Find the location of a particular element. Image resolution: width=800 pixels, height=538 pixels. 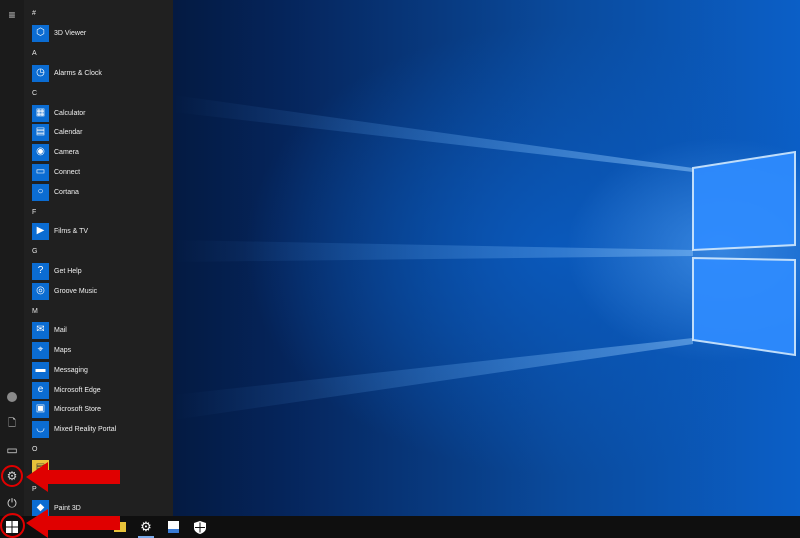

app-item-camera: ◉ Camera is located at coordinates (55, 152).